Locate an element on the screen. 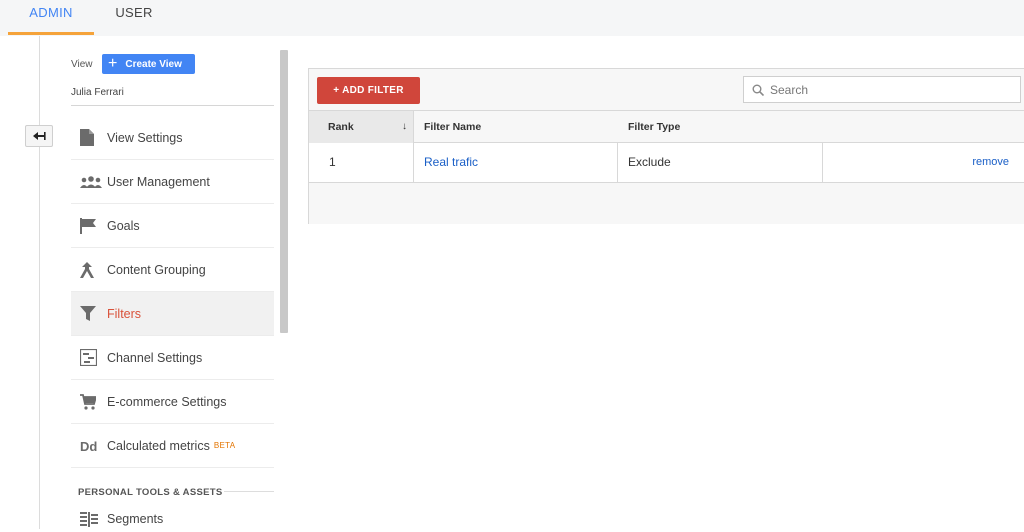 Image resolution: width=1024 pixels, height=532 pixels. menu-item-label: E-commerce Settings is located at coordinates (167, 401).